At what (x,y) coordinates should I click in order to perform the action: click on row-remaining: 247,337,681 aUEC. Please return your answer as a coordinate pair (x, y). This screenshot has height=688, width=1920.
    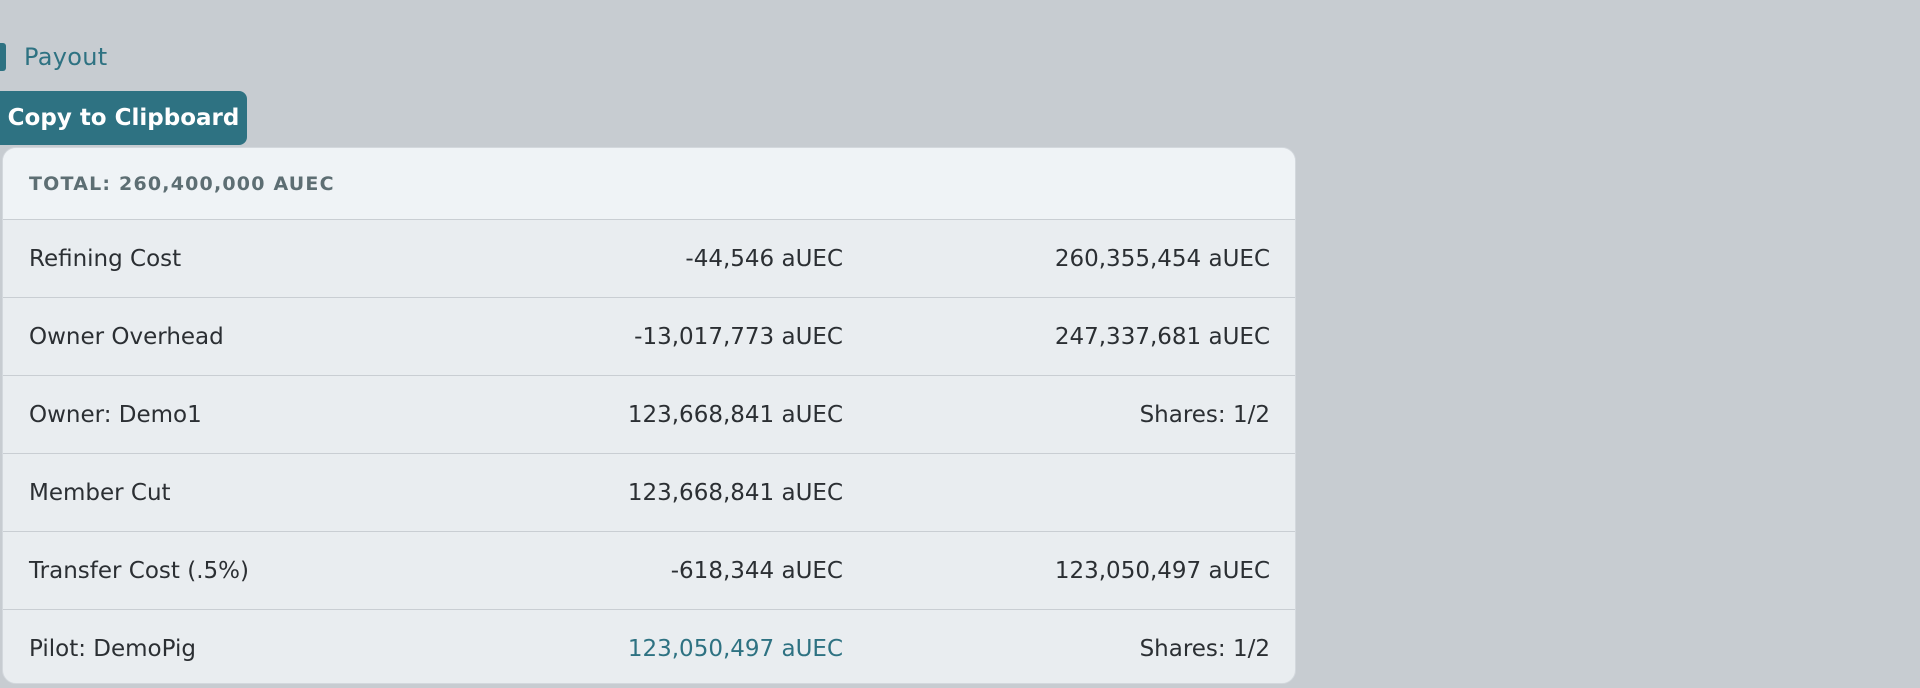
    Looking at the image, I should click on (1162, 336).